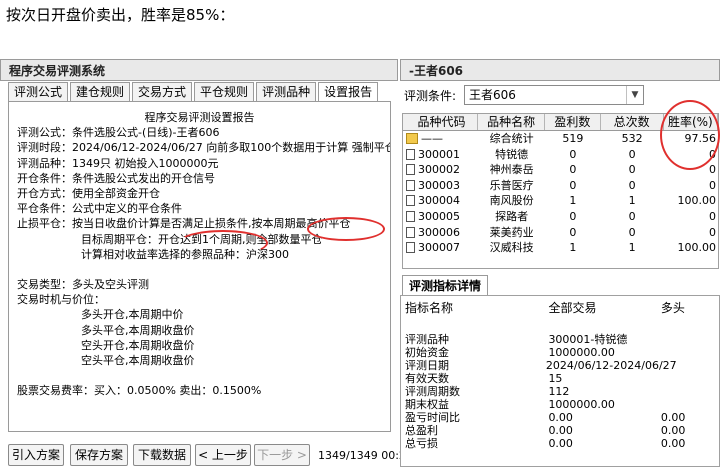  I want to click on prev-step-button: < 上一步, so click(223, 455).